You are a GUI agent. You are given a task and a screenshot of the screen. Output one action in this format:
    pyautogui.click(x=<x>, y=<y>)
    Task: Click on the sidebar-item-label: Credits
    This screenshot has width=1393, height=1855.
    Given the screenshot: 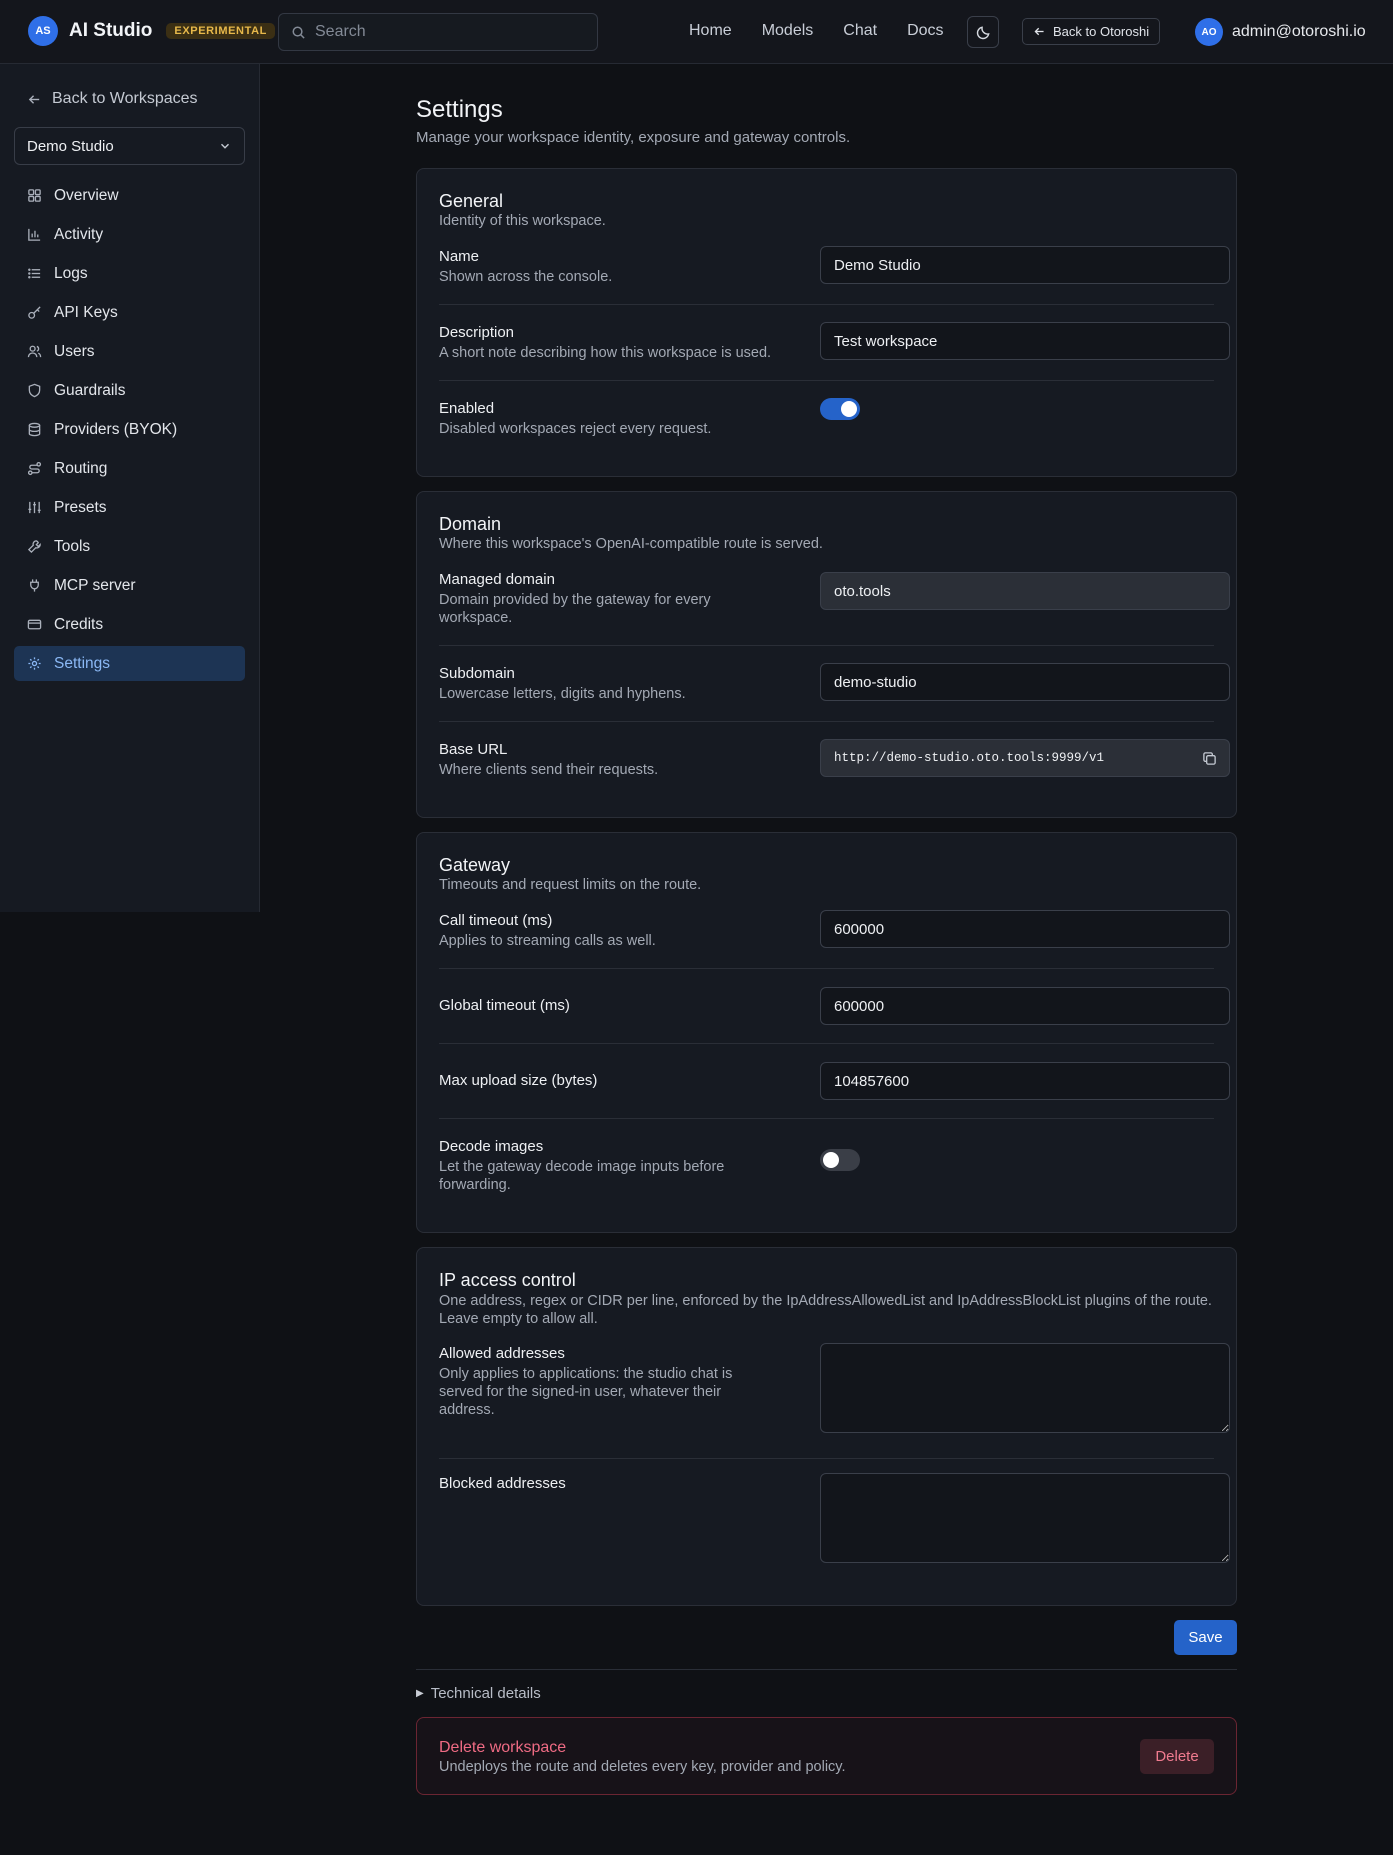 What is the action you would take?
    pyautogui.click(x=79, y=624)
    